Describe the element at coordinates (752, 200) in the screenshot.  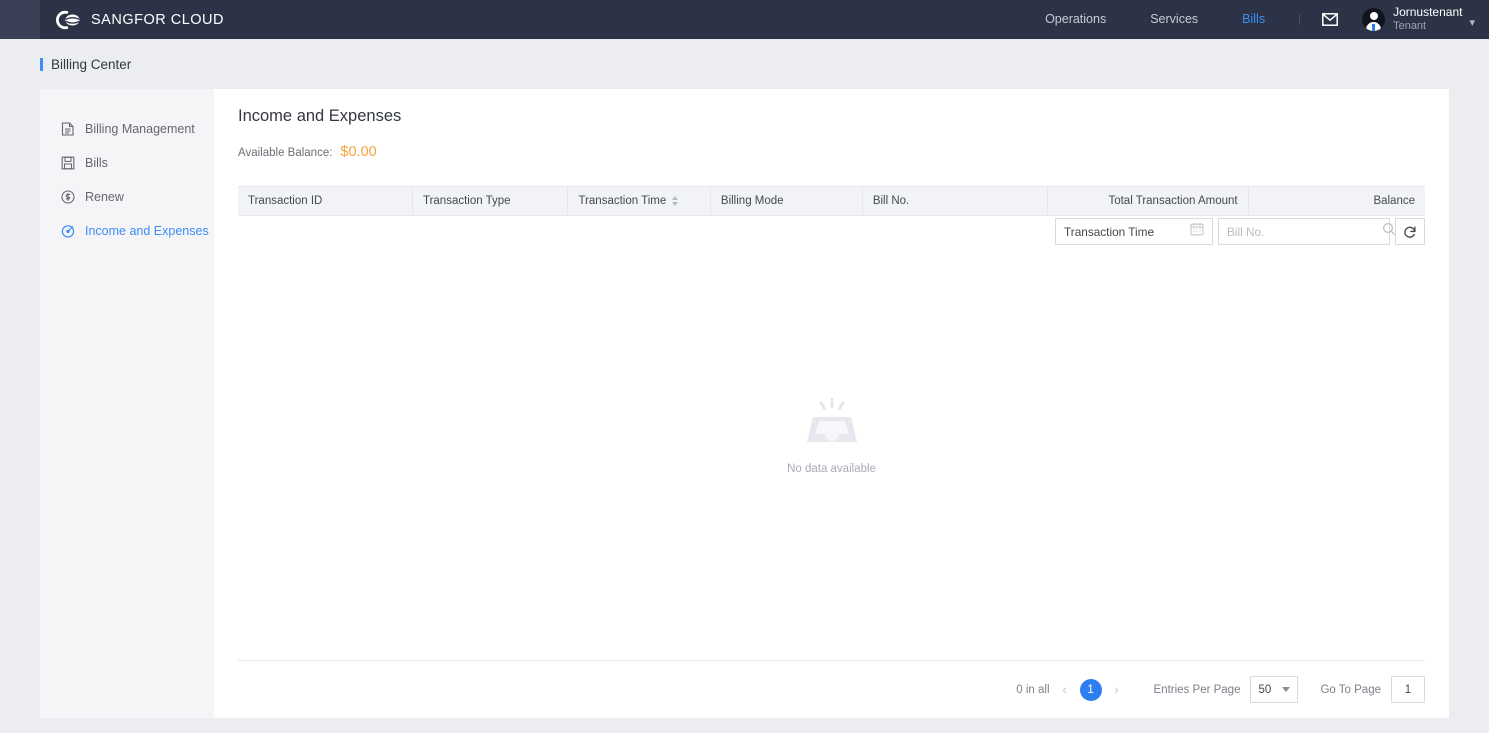
I see `column-label: Billing Mode` at that location.